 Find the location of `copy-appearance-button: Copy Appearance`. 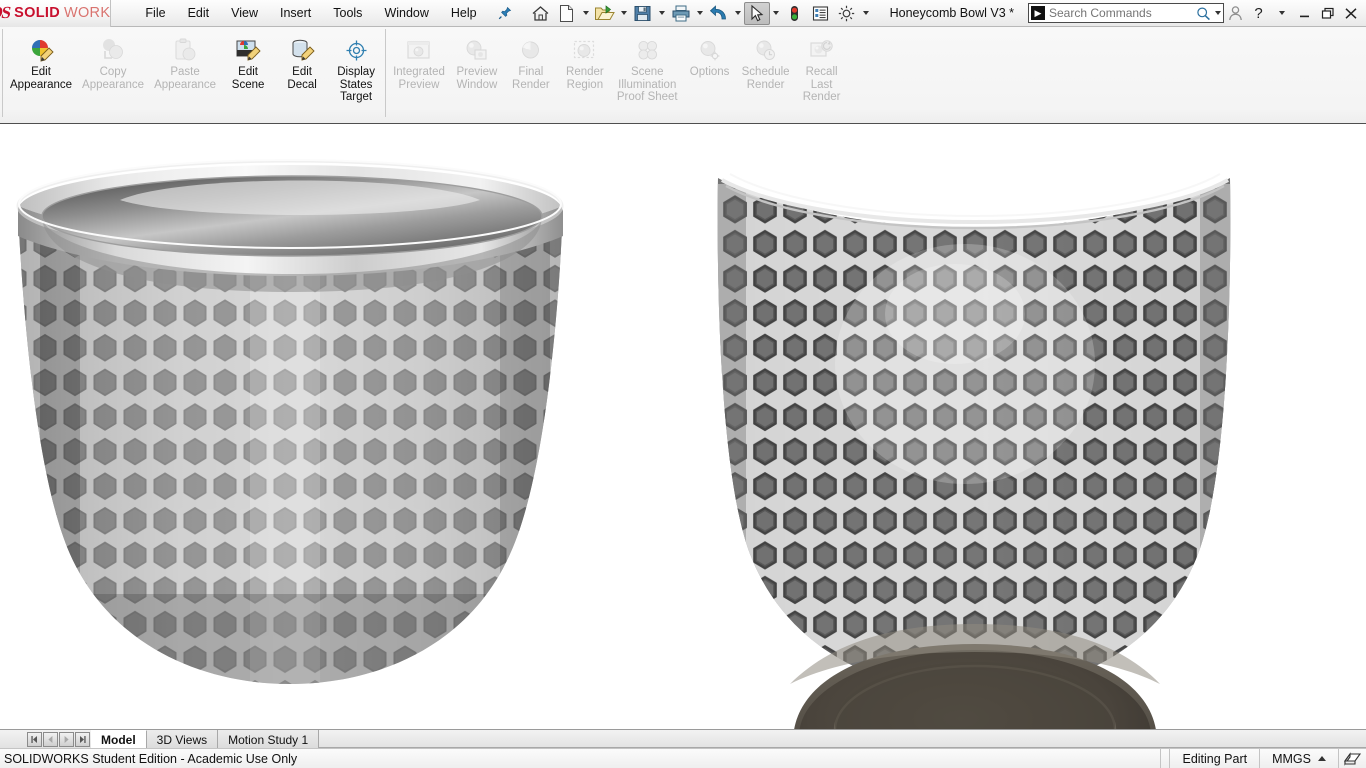

copy-appearance-button: Copy Appearance is located at coordinates (113, 62).